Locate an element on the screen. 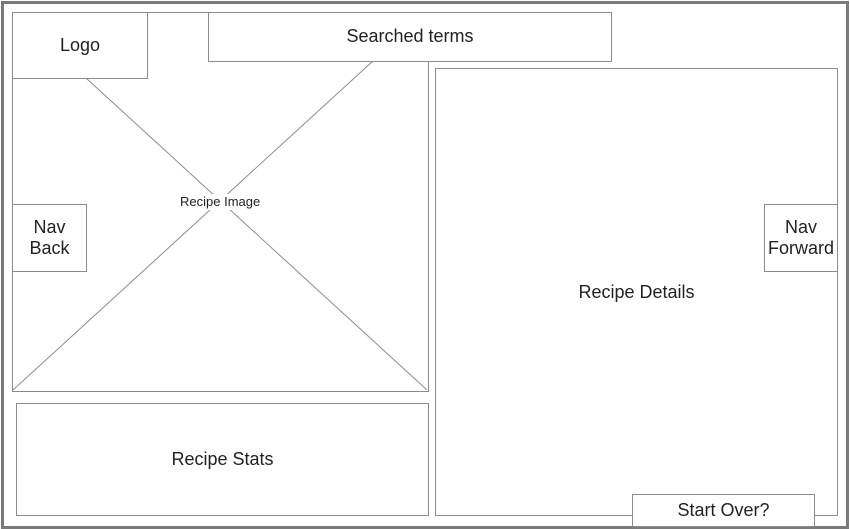 Image resolution: width=850 pixels, height=529 pixels. nav-back-button: Nav Back is located at coordinates (49, 238).